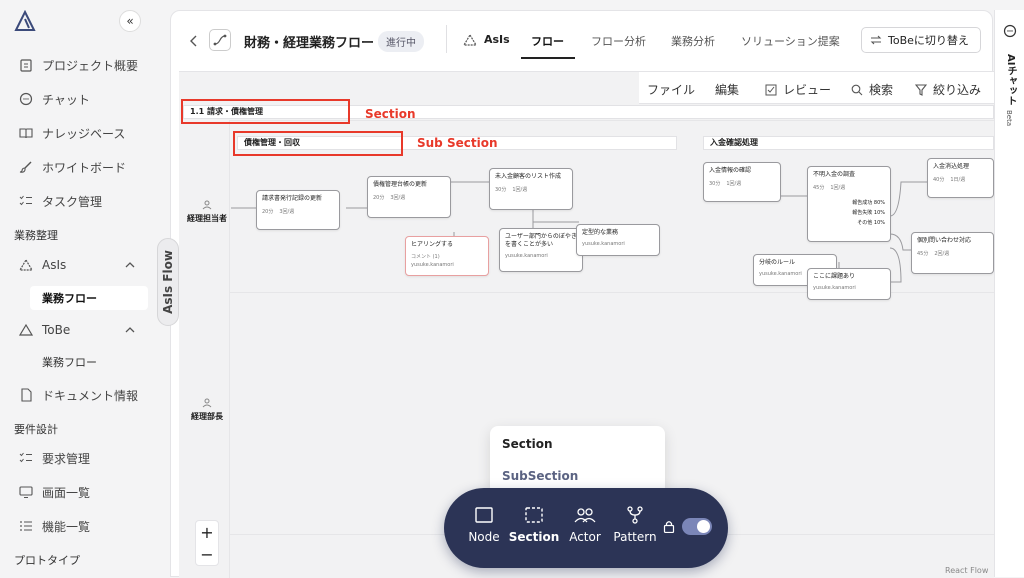  I want to click on sidebar-item-label: 機能一覧, so click(66, 526).